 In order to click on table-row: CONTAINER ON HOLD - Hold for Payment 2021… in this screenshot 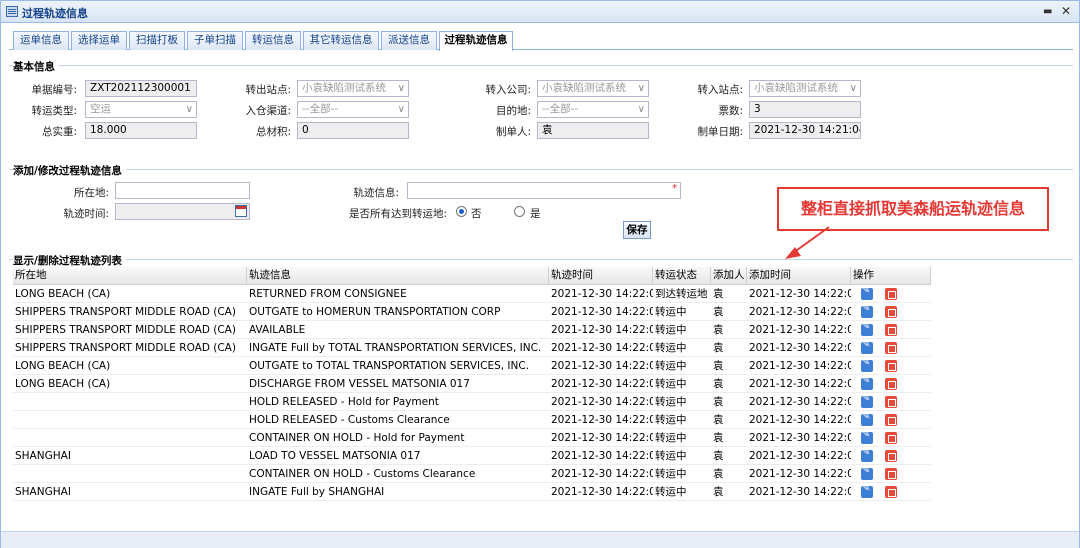, I will do `click(472, 438)`.